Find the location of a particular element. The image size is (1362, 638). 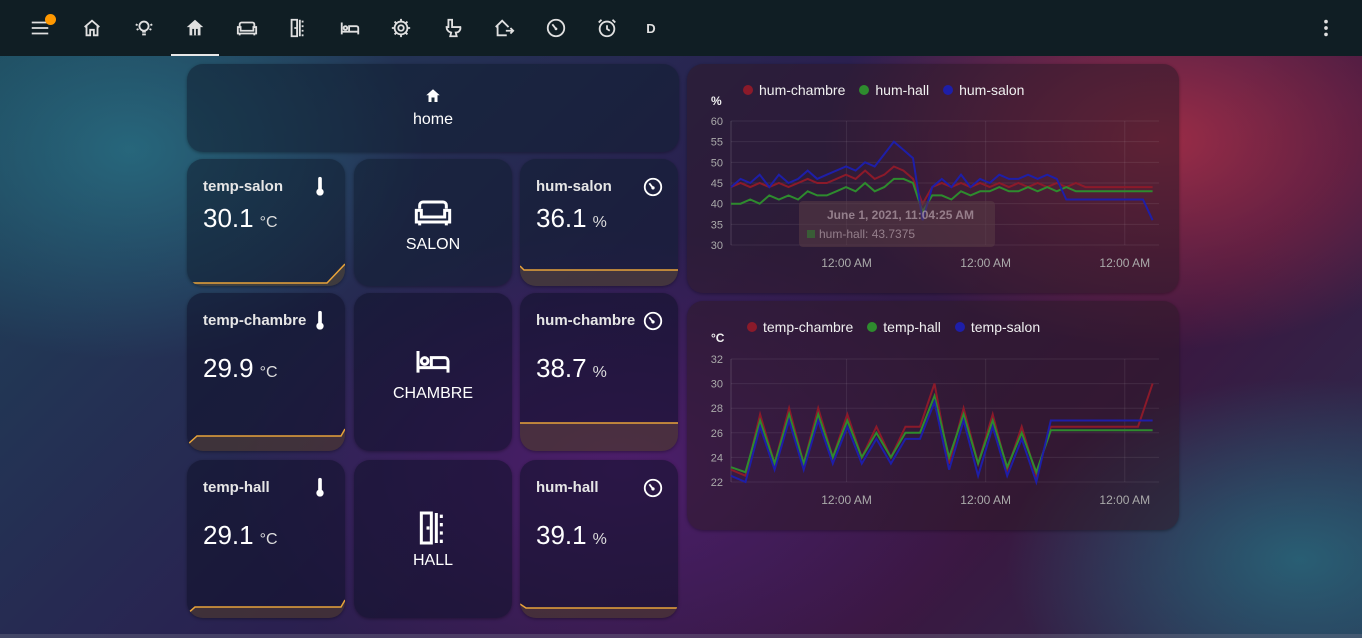

dots-vertical-icon is located at coordinates (1326, 28).